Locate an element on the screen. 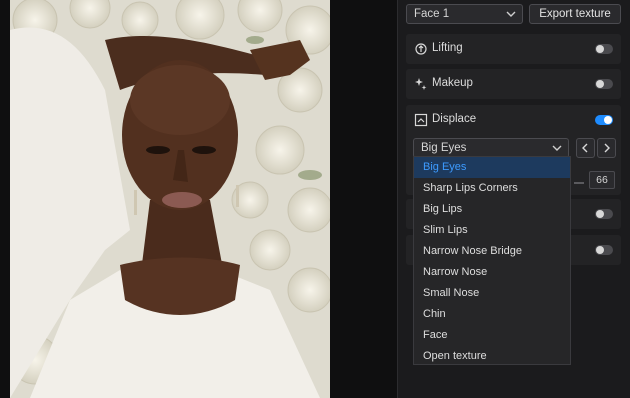  displace-preset-select: Big Eyes is located at coordinates (491, 148).